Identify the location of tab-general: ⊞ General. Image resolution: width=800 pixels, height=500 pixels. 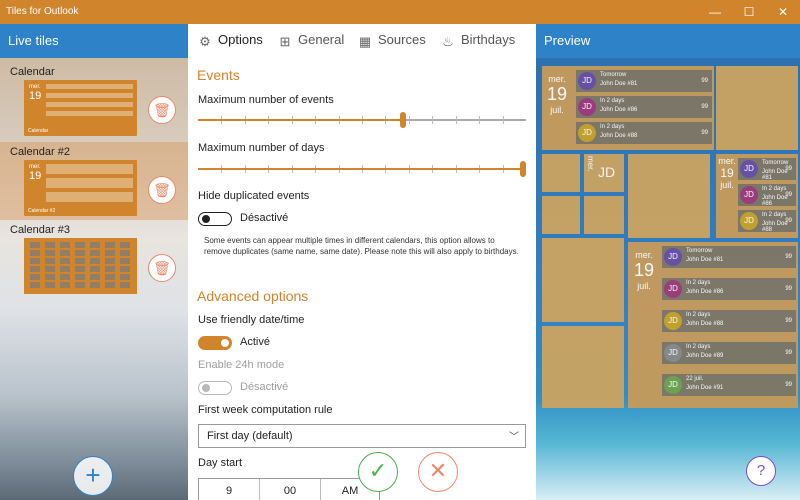
(311, 40).